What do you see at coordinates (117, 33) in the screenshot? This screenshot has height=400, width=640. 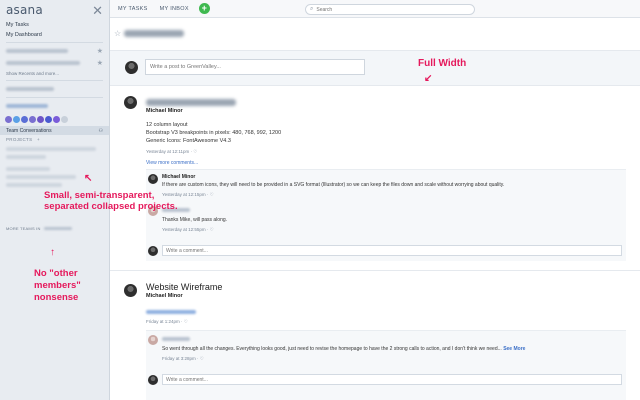 I see `favorite-star-icon: ☆` at bounding box center [117, 33].